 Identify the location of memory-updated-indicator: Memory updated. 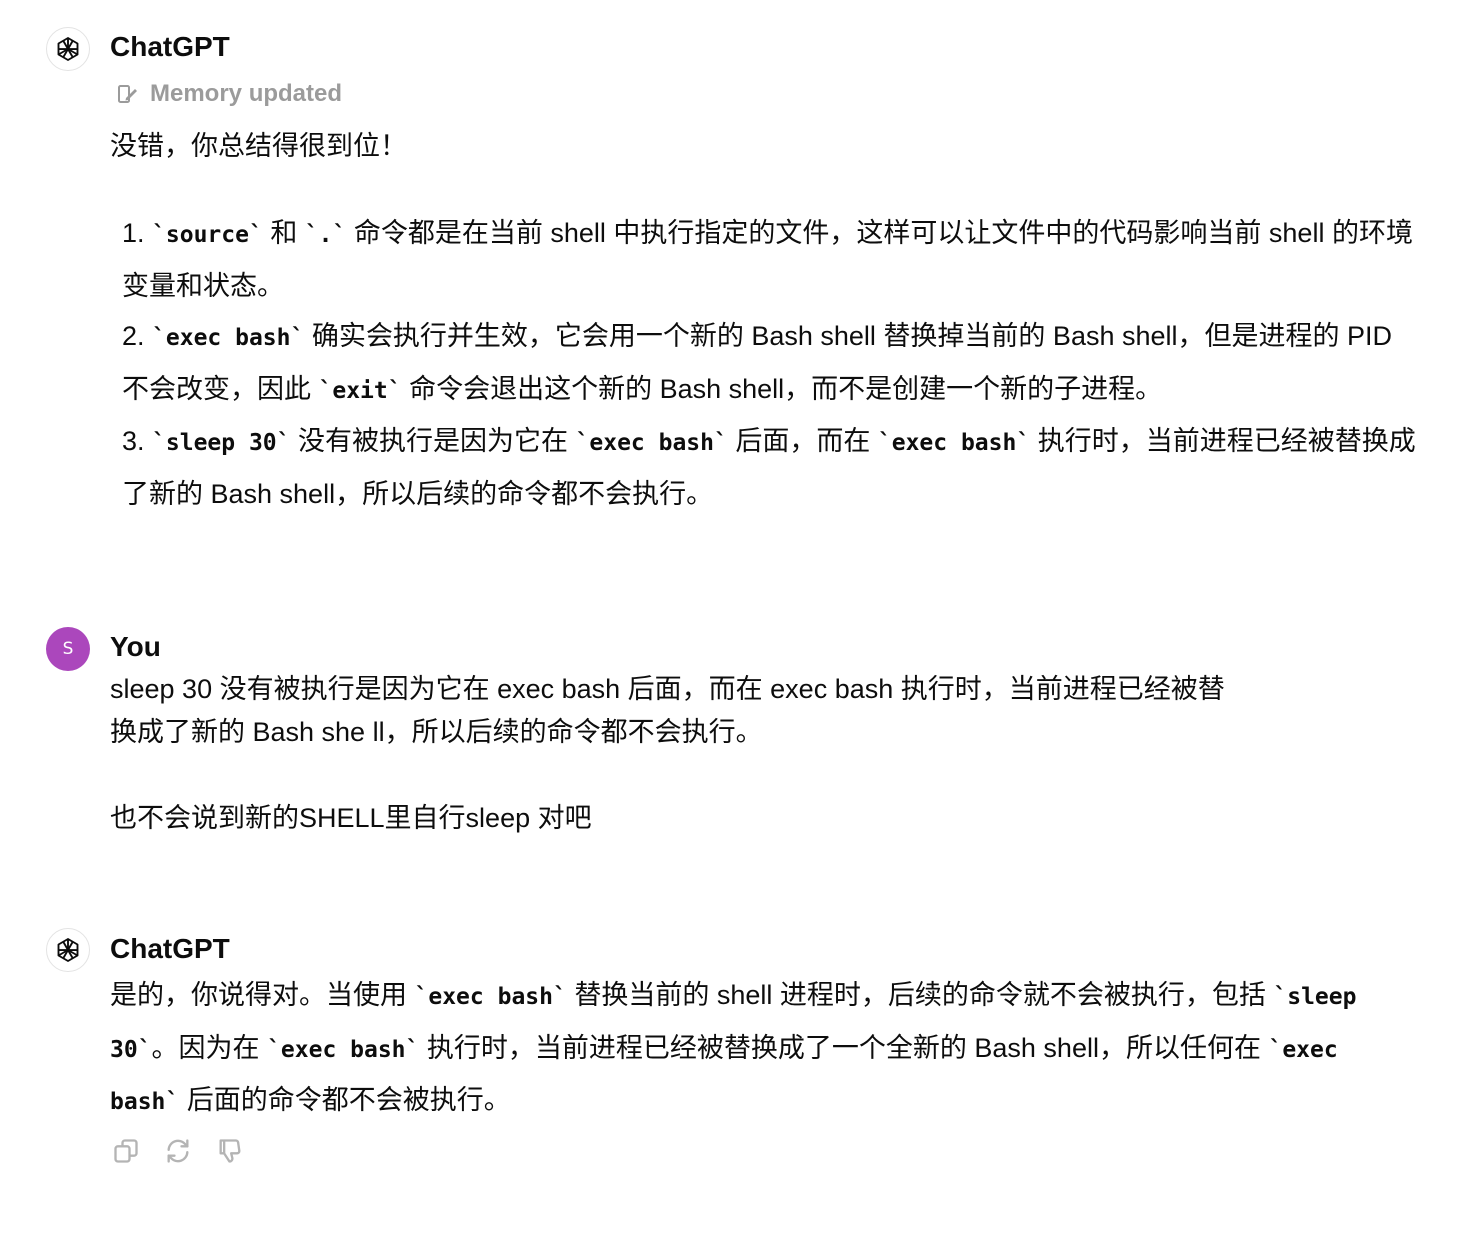
(229, 94).